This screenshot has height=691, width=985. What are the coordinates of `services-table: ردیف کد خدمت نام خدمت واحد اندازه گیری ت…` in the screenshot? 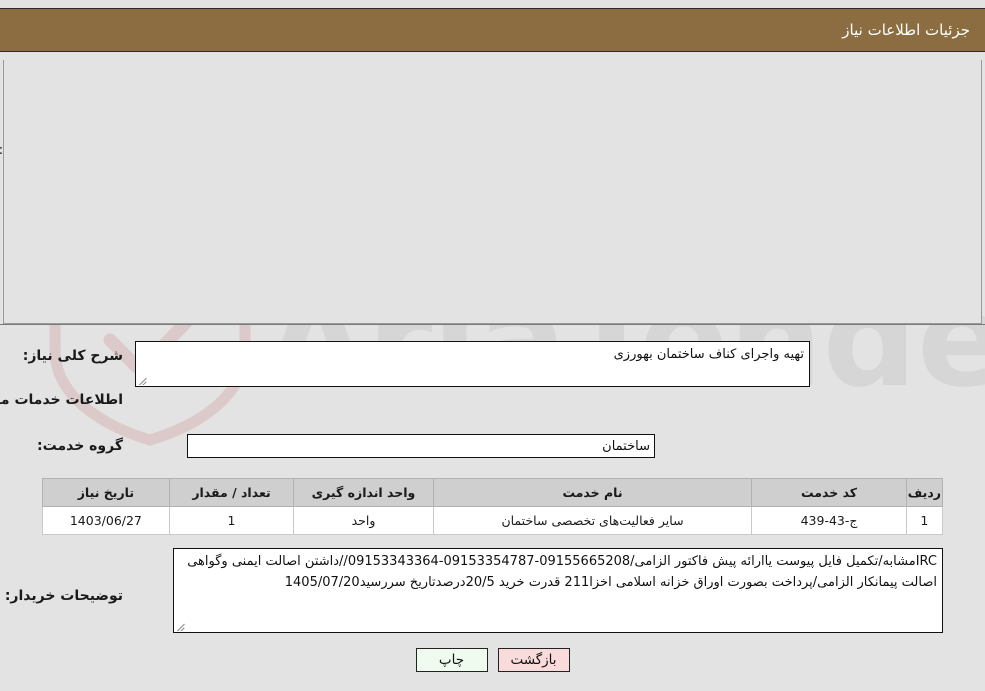 It's located at (493, 506).